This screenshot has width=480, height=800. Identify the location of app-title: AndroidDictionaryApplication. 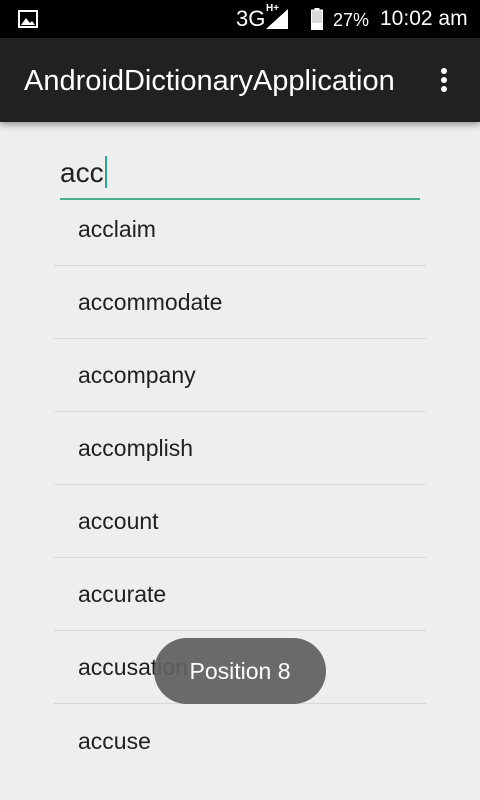
(209, 81).